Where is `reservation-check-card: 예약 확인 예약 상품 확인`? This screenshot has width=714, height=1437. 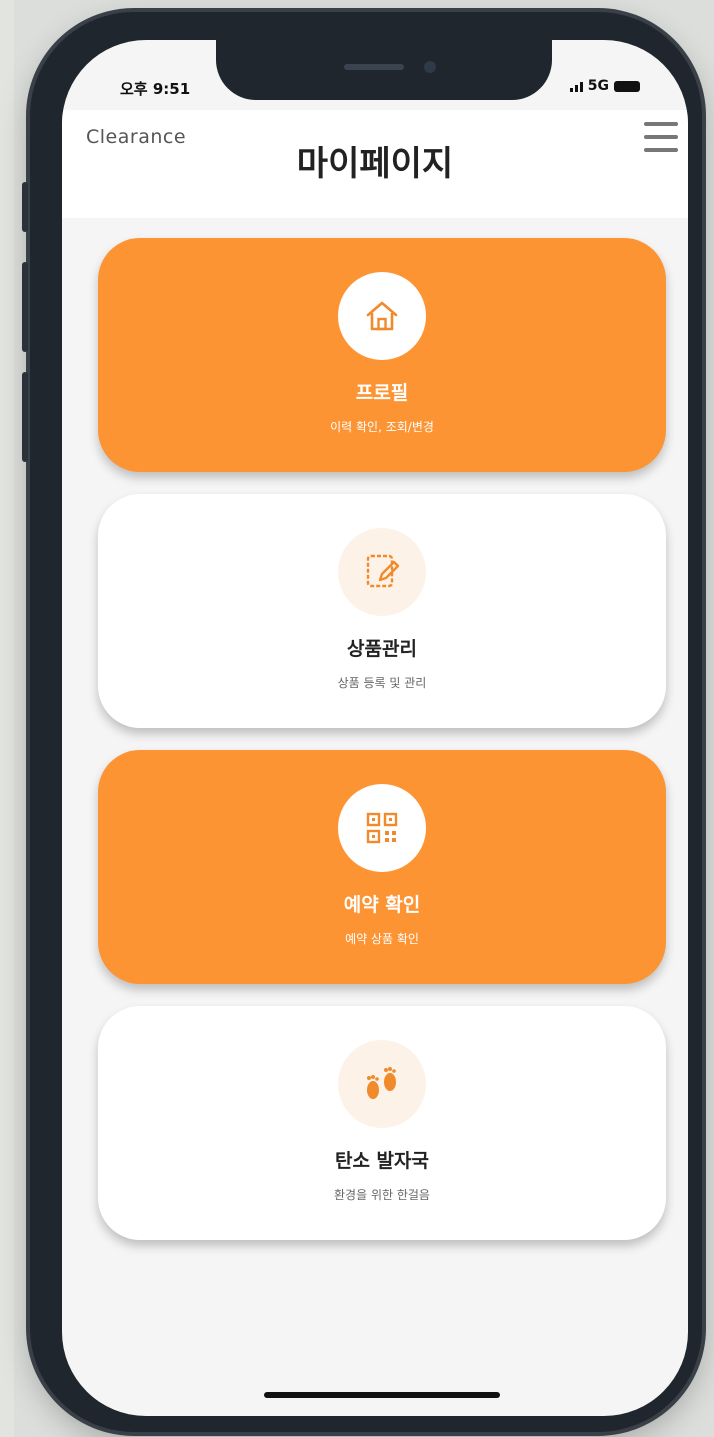 reservation-check-card: 예약 확인 예약 상품 확인 is located at coordinates (382, 867).